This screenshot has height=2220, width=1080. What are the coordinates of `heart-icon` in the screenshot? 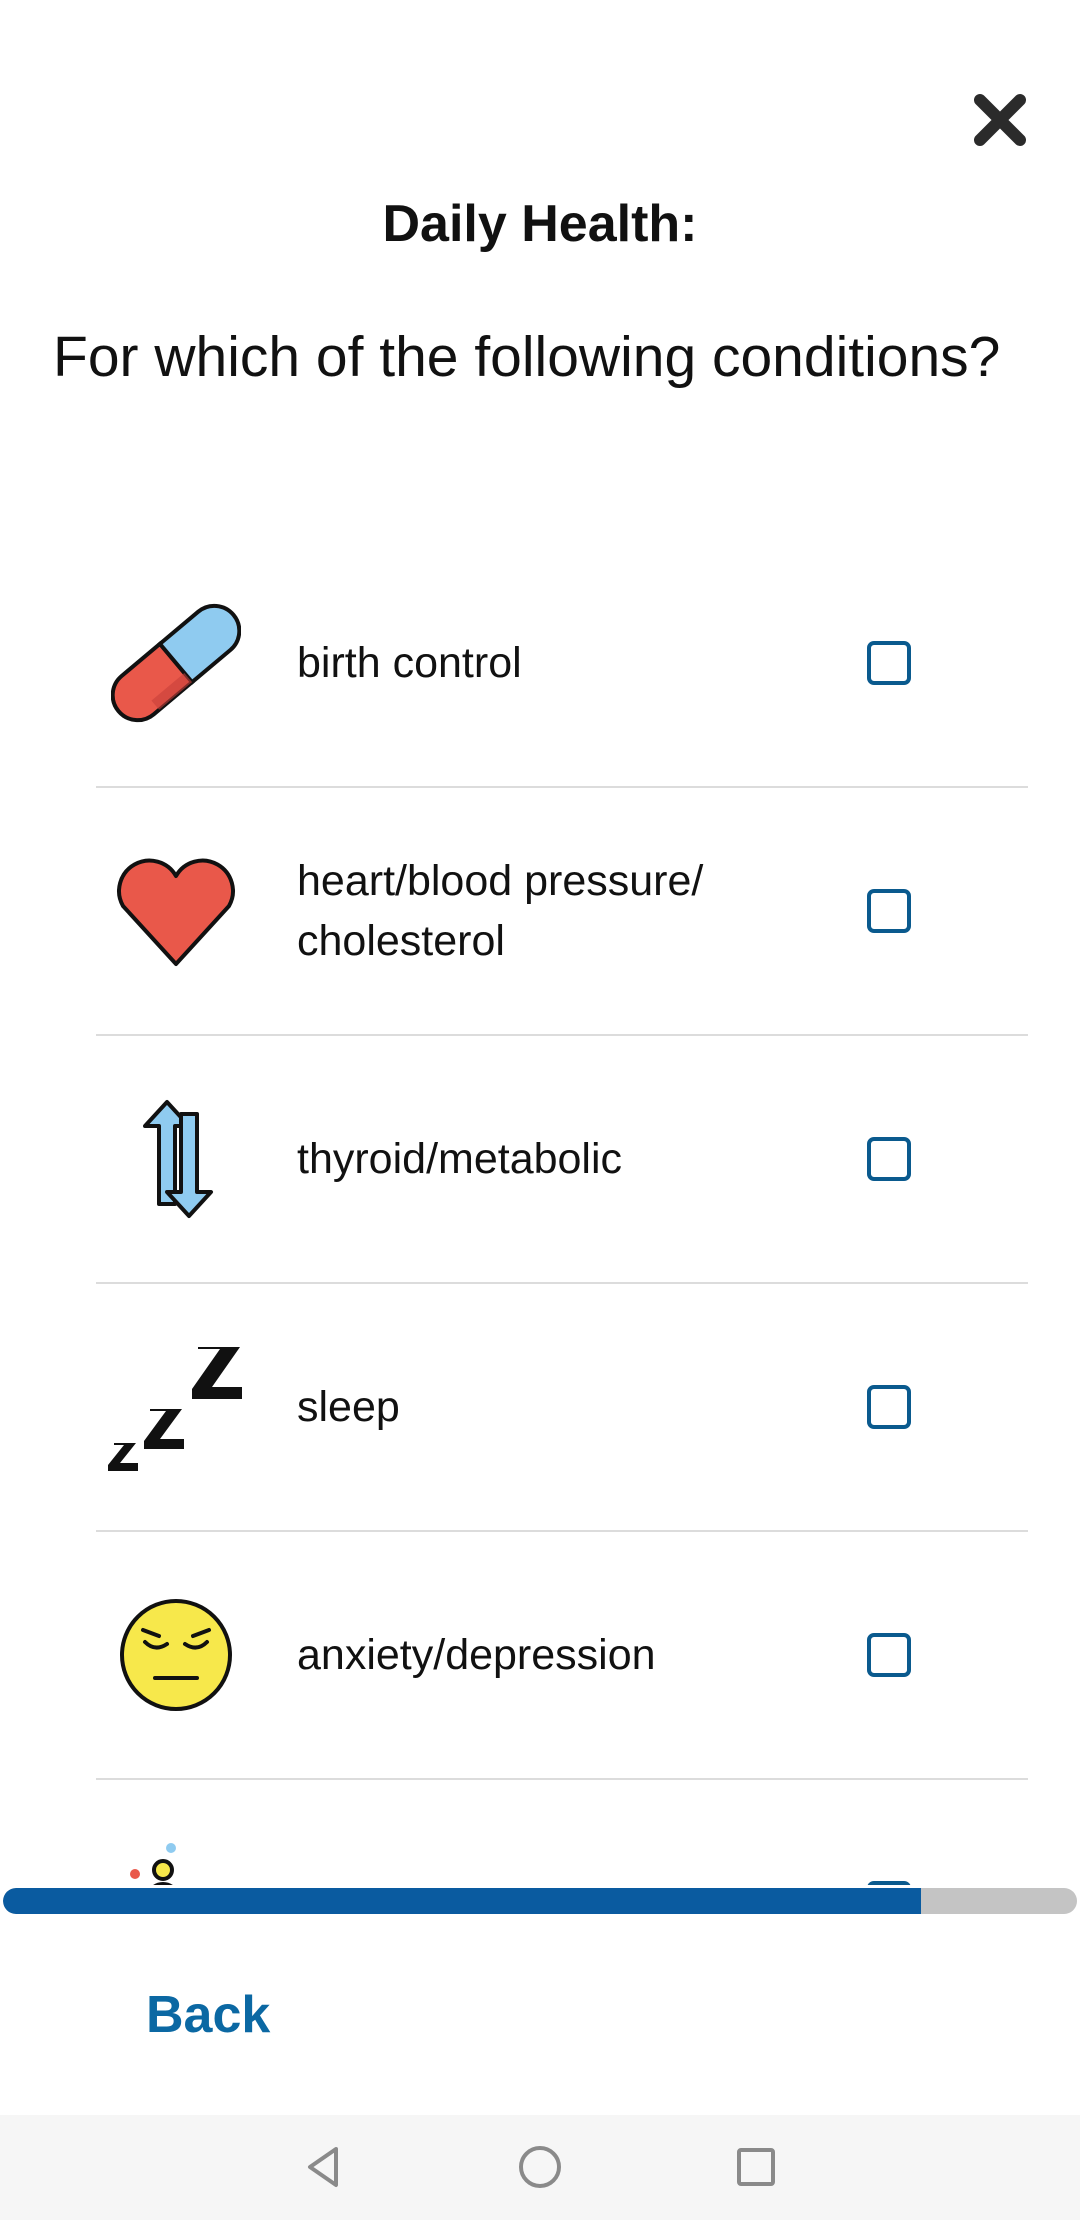 It's located at (176, 911).